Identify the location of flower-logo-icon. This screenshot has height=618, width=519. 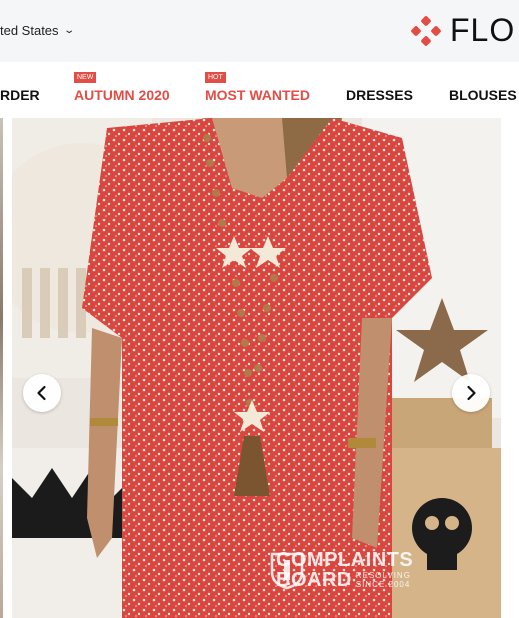
(426, 30).